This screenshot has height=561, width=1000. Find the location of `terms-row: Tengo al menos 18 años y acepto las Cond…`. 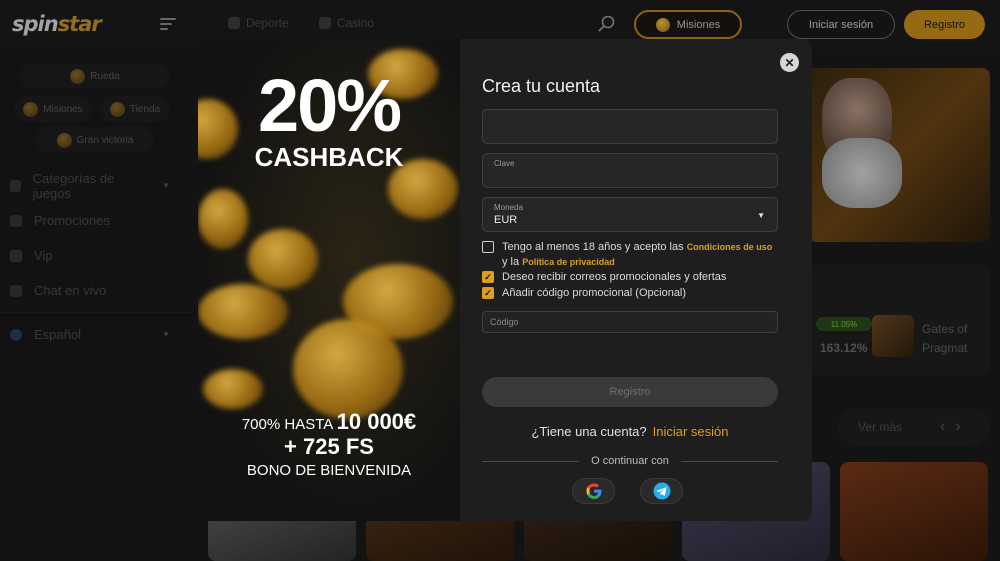

terms-row: Tengo al menos 18 años y acepto las Cond… is located at coordinates (627, 255).